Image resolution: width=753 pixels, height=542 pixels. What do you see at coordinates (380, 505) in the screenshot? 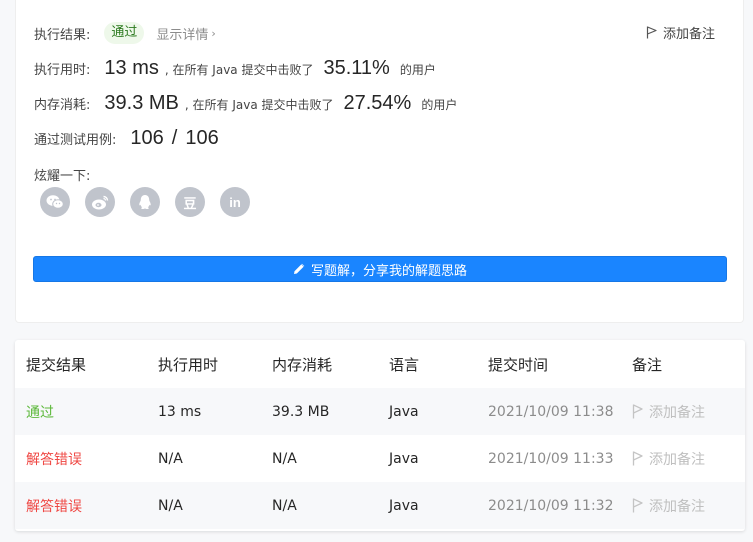
I see `table-row: 解答错误 N/A N/A Java 2021/10/09 11:32 添加备注` at bounding box center [380, 505].